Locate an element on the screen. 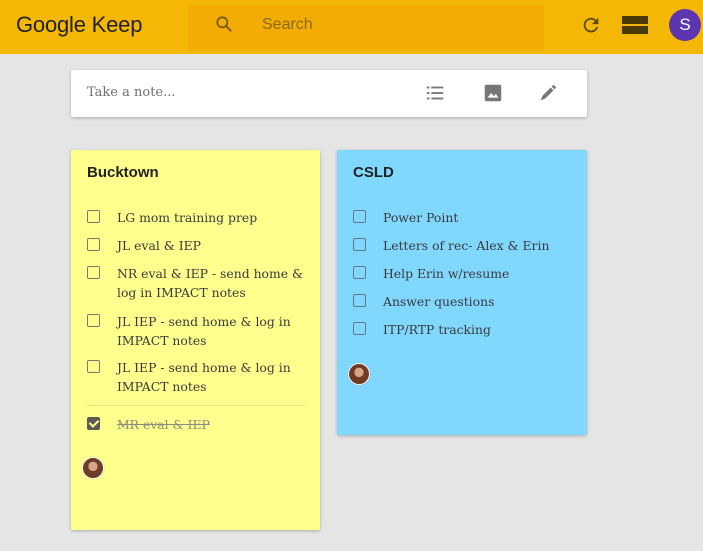 The height and width of the screenshot is (551, 703). image-icon is located at coordinates (493, 93).